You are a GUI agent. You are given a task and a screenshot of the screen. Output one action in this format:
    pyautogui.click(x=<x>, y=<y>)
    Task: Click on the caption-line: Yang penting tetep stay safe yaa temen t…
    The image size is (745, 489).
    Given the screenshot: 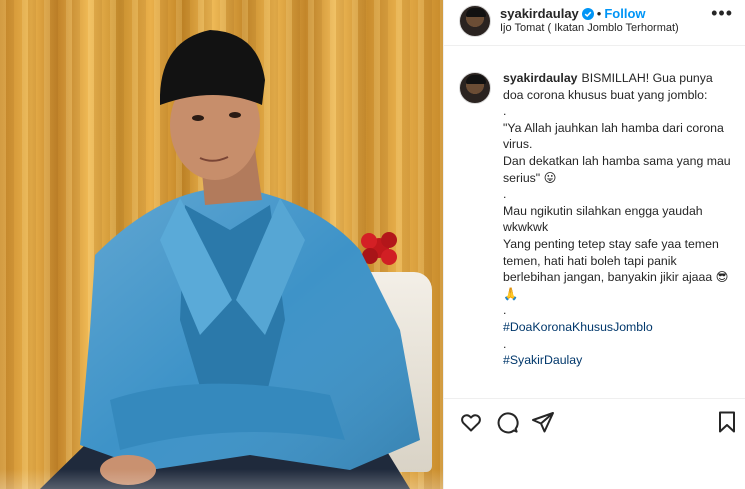 What is the action you would take?
    pyautogui.click(x=616, y=268)
    